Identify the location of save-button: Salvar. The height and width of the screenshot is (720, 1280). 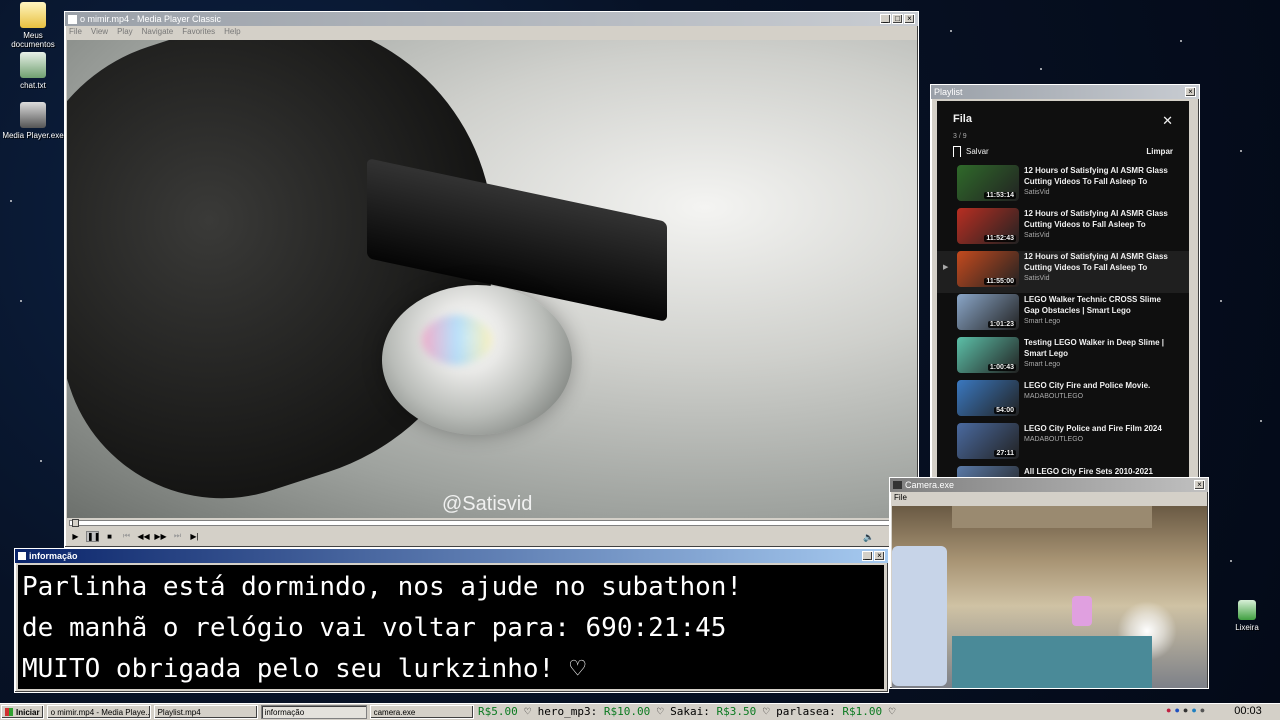
(971, 151).